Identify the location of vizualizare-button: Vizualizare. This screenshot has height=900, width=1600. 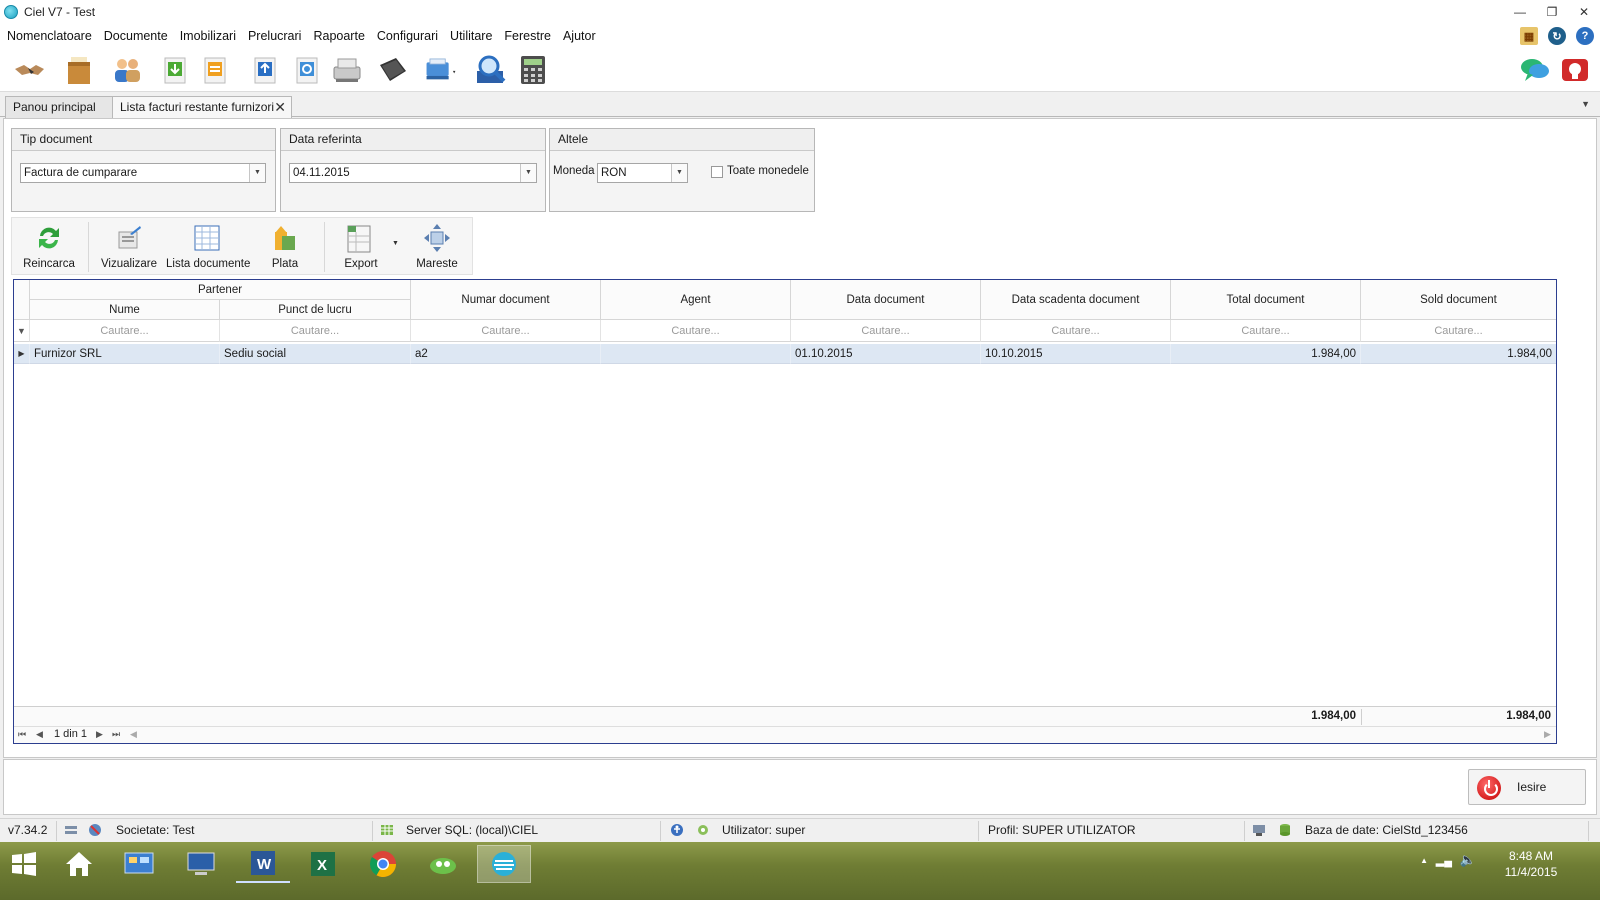
(129, 247).